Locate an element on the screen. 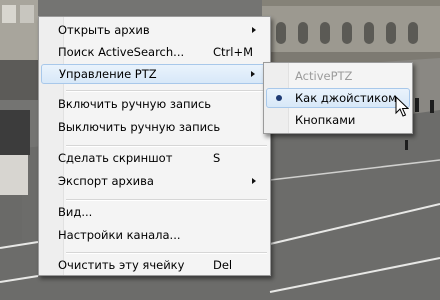 This screenshot has width=440, height=300. menu-item-label: Сделать скриншот is located at coordinates (115, 158).